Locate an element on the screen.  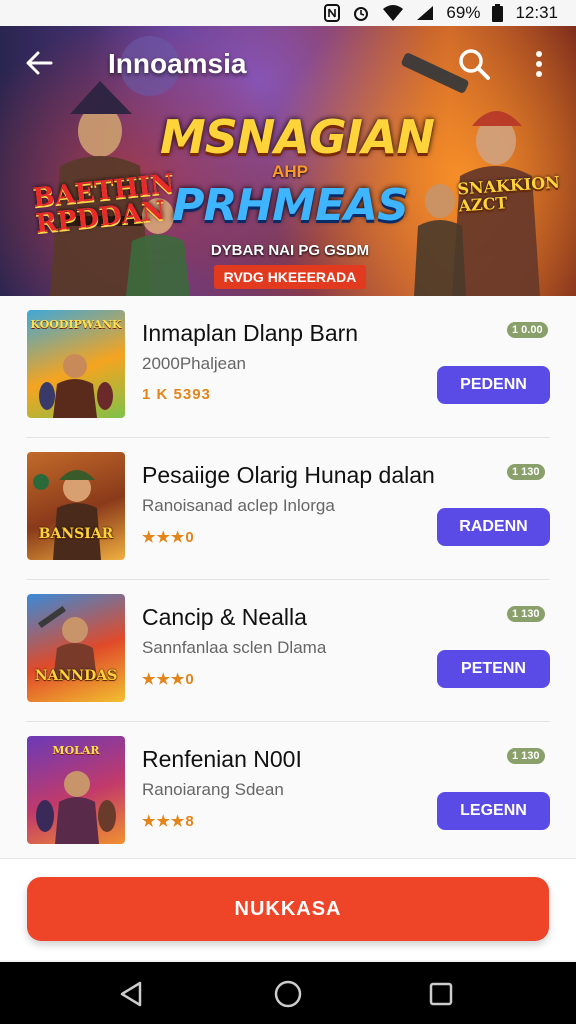
primary-action-button: NUKKASA is located at coordinates (288, 909).